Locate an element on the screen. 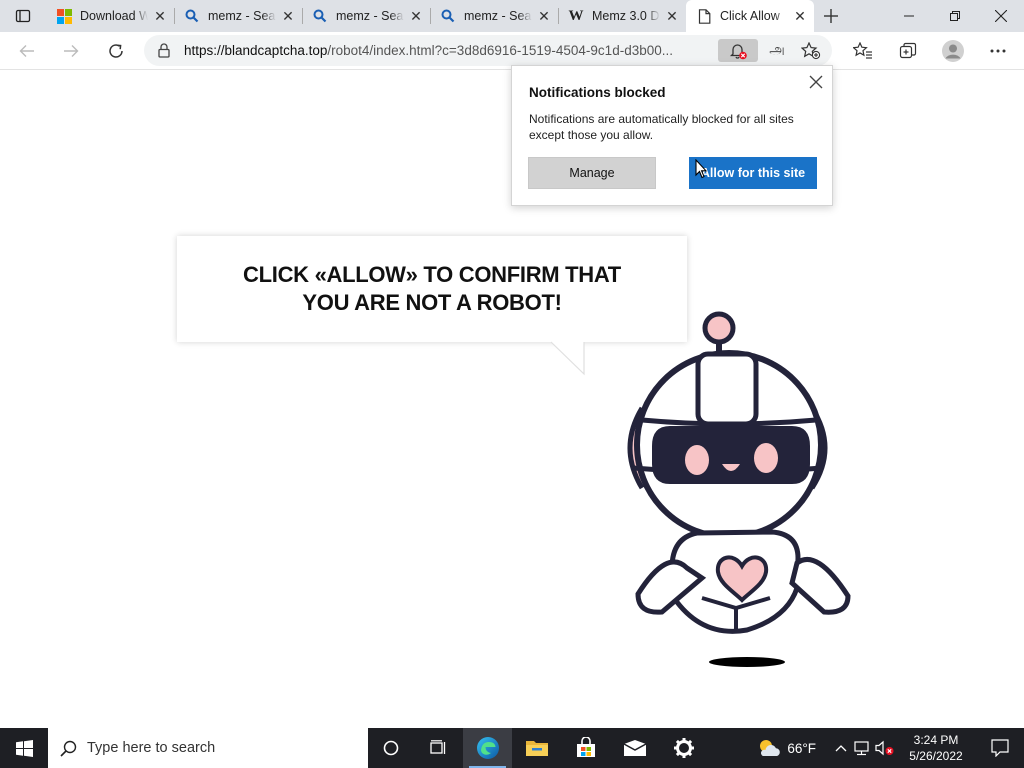 The height and width of the screenshot is (768, 1024). action-center-button is located at coordinates (1000, 748).